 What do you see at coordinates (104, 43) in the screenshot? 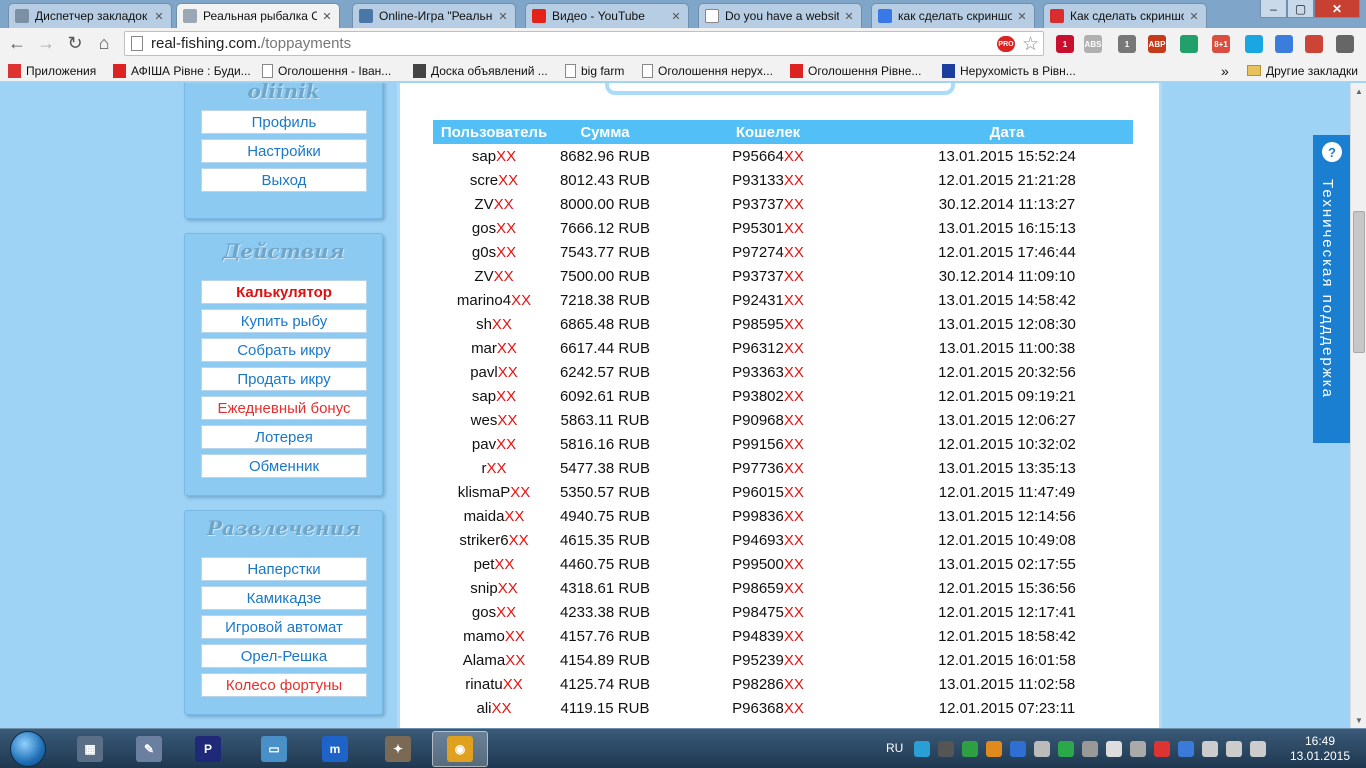
I see `home-icon: ⌂` at bounding box center [104, 43].